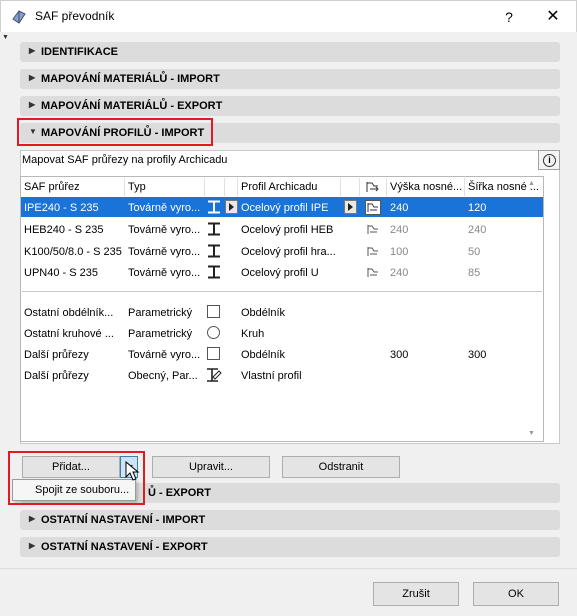  What do you see at coordinates (287, 230) in the screenshot?
I see `cell-profil: Ocelový profil HEB` at bounding box center [287, 230].